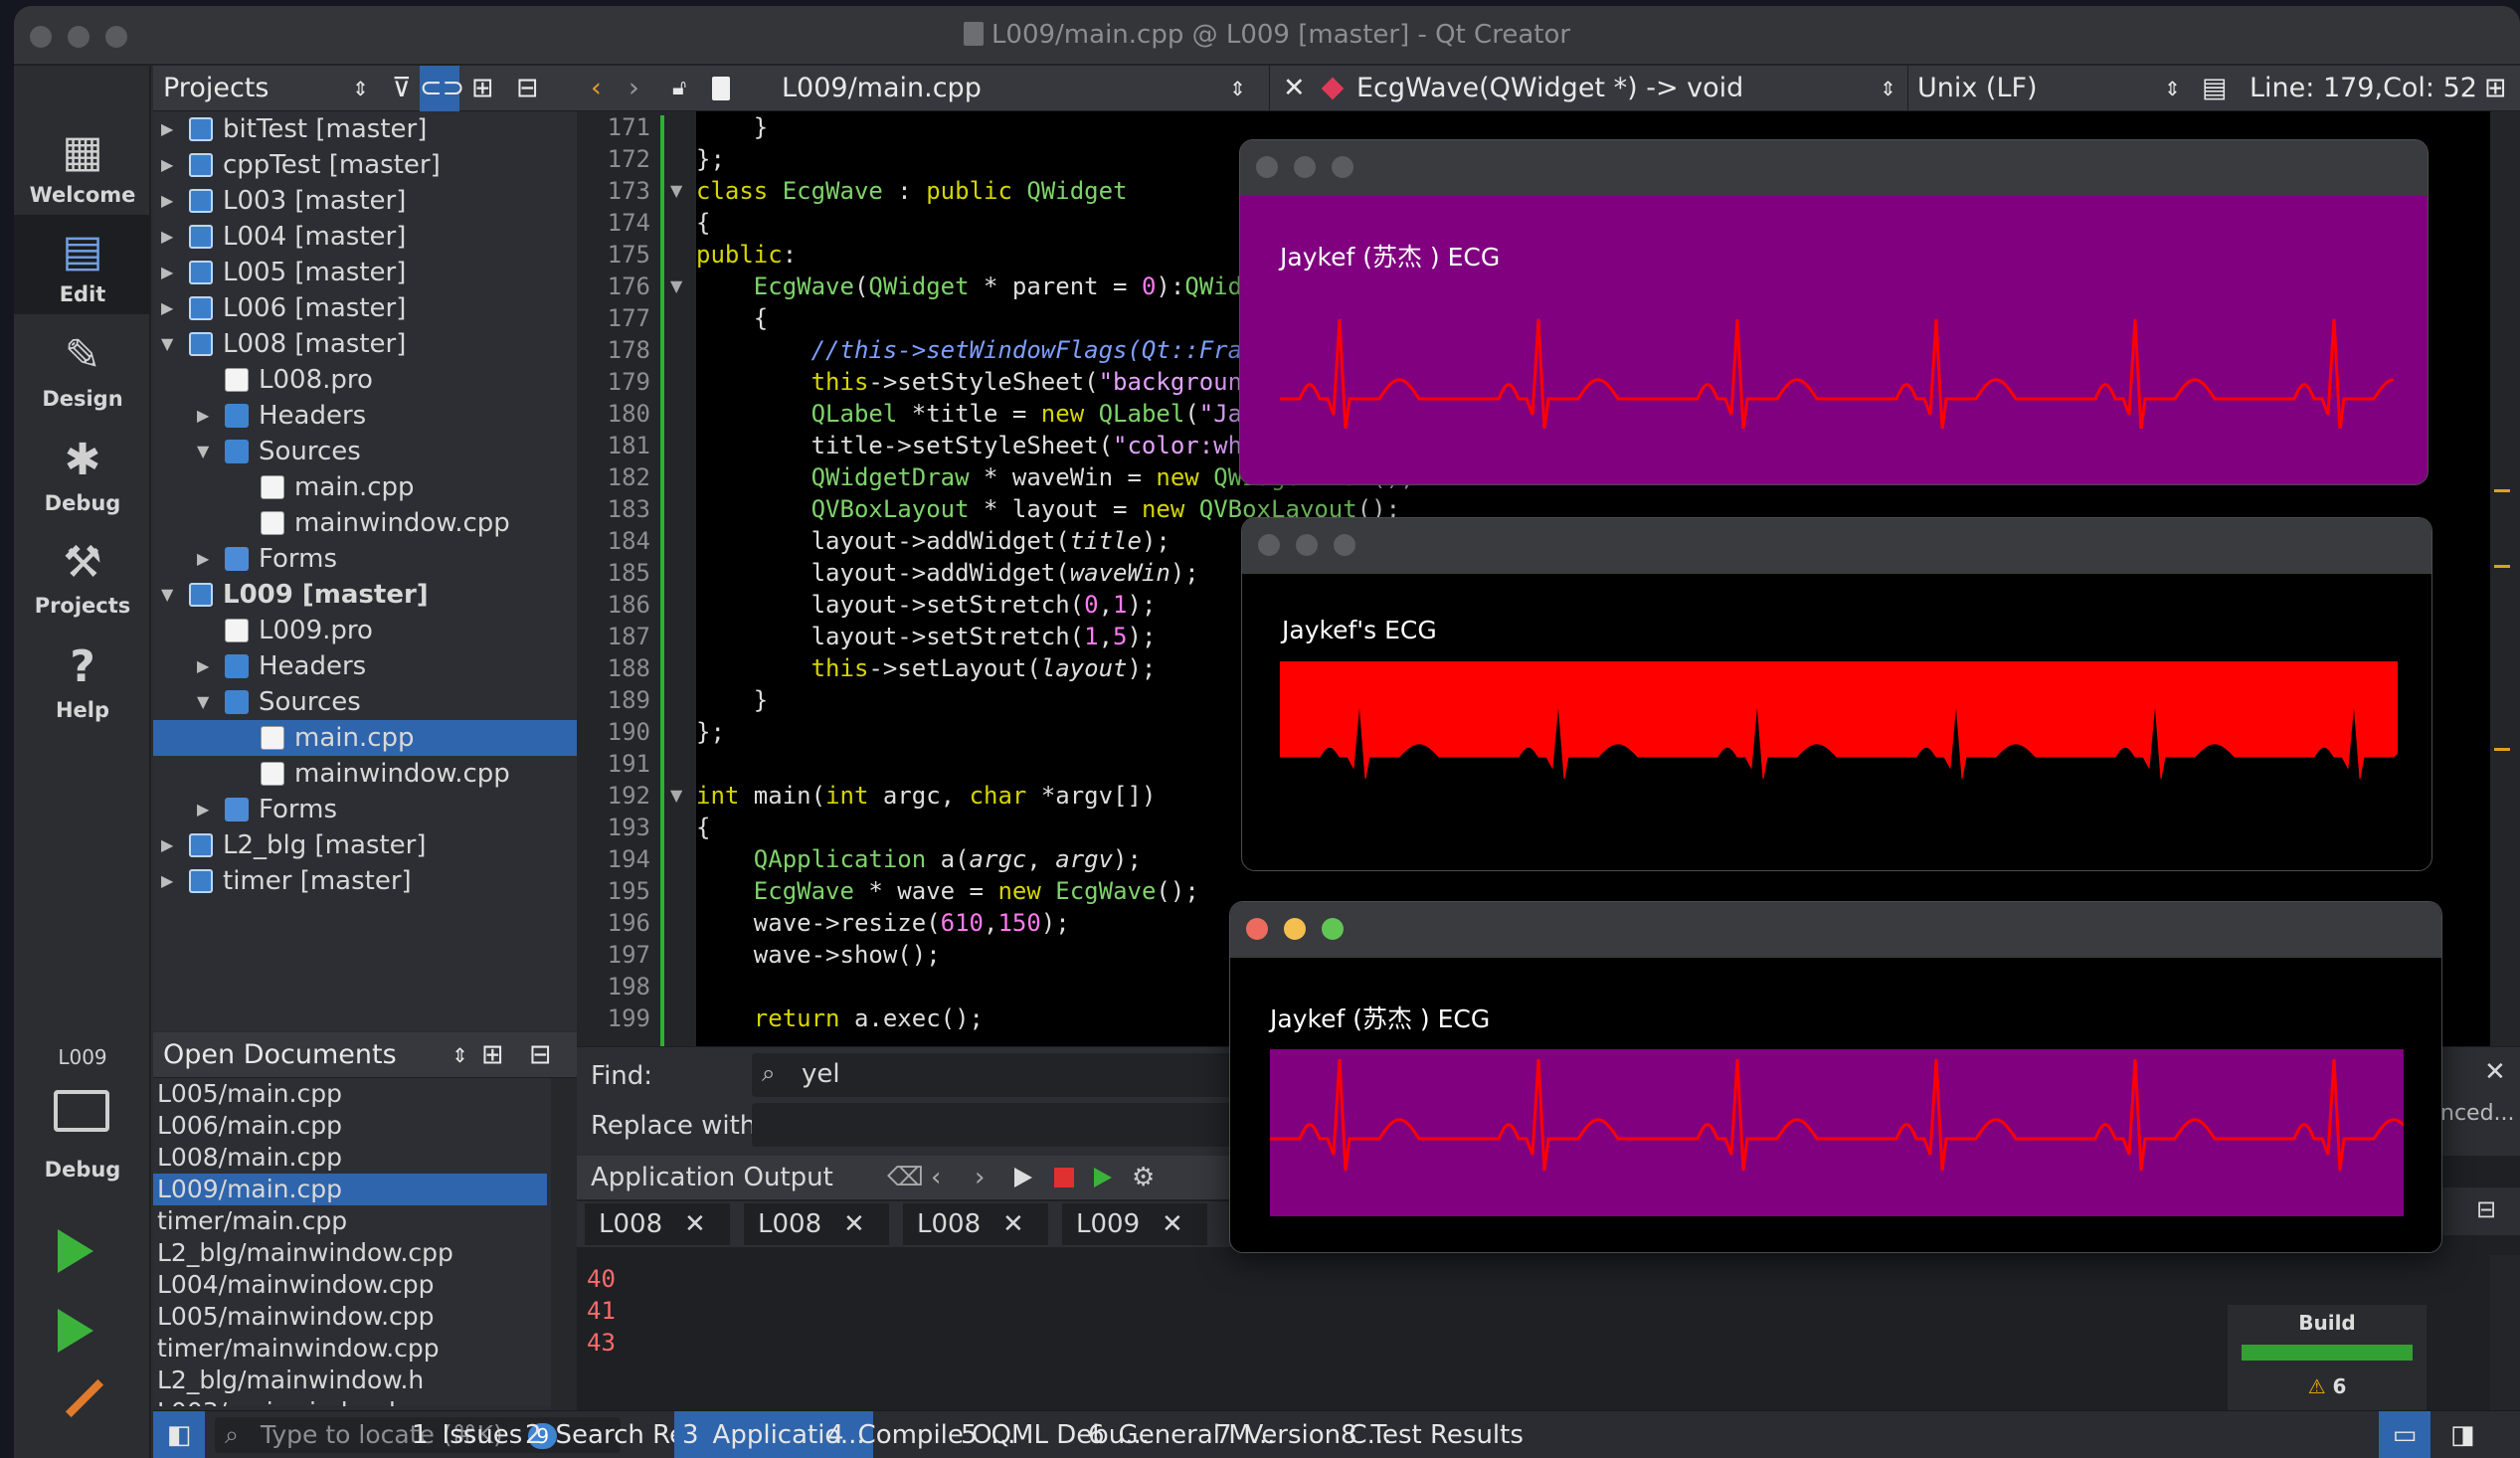 The height and width of the screenshot is (1458, 2520). What do you see at coordinates (365, 845) in the screenshot?
I see `tree-item: ▶ L2_blg [master]` at bounding box center [365, 845].